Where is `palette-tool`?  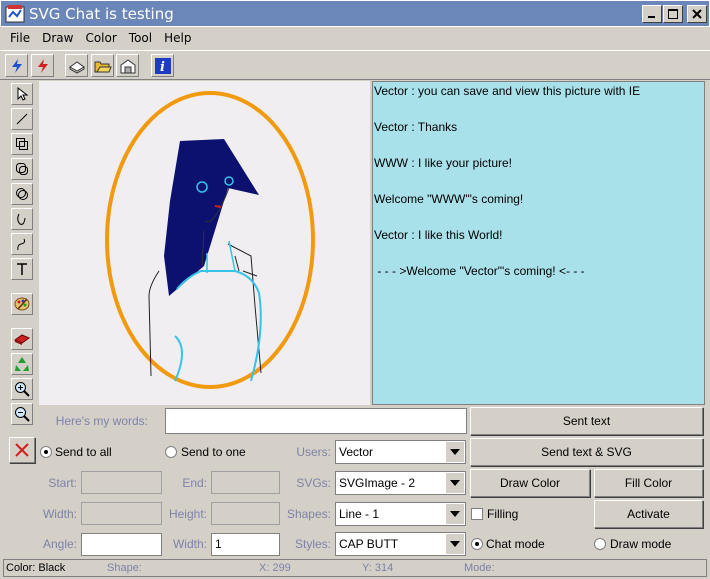 palette-tool is located at coordinates (22, 304).